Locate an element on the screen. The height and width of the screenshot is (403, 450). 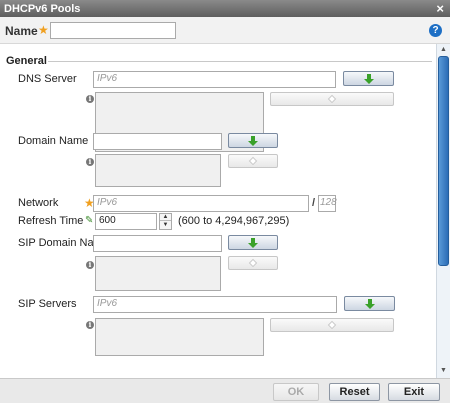
sip-servers-placeholder: IPv6 is located at coordinates (107, 303).